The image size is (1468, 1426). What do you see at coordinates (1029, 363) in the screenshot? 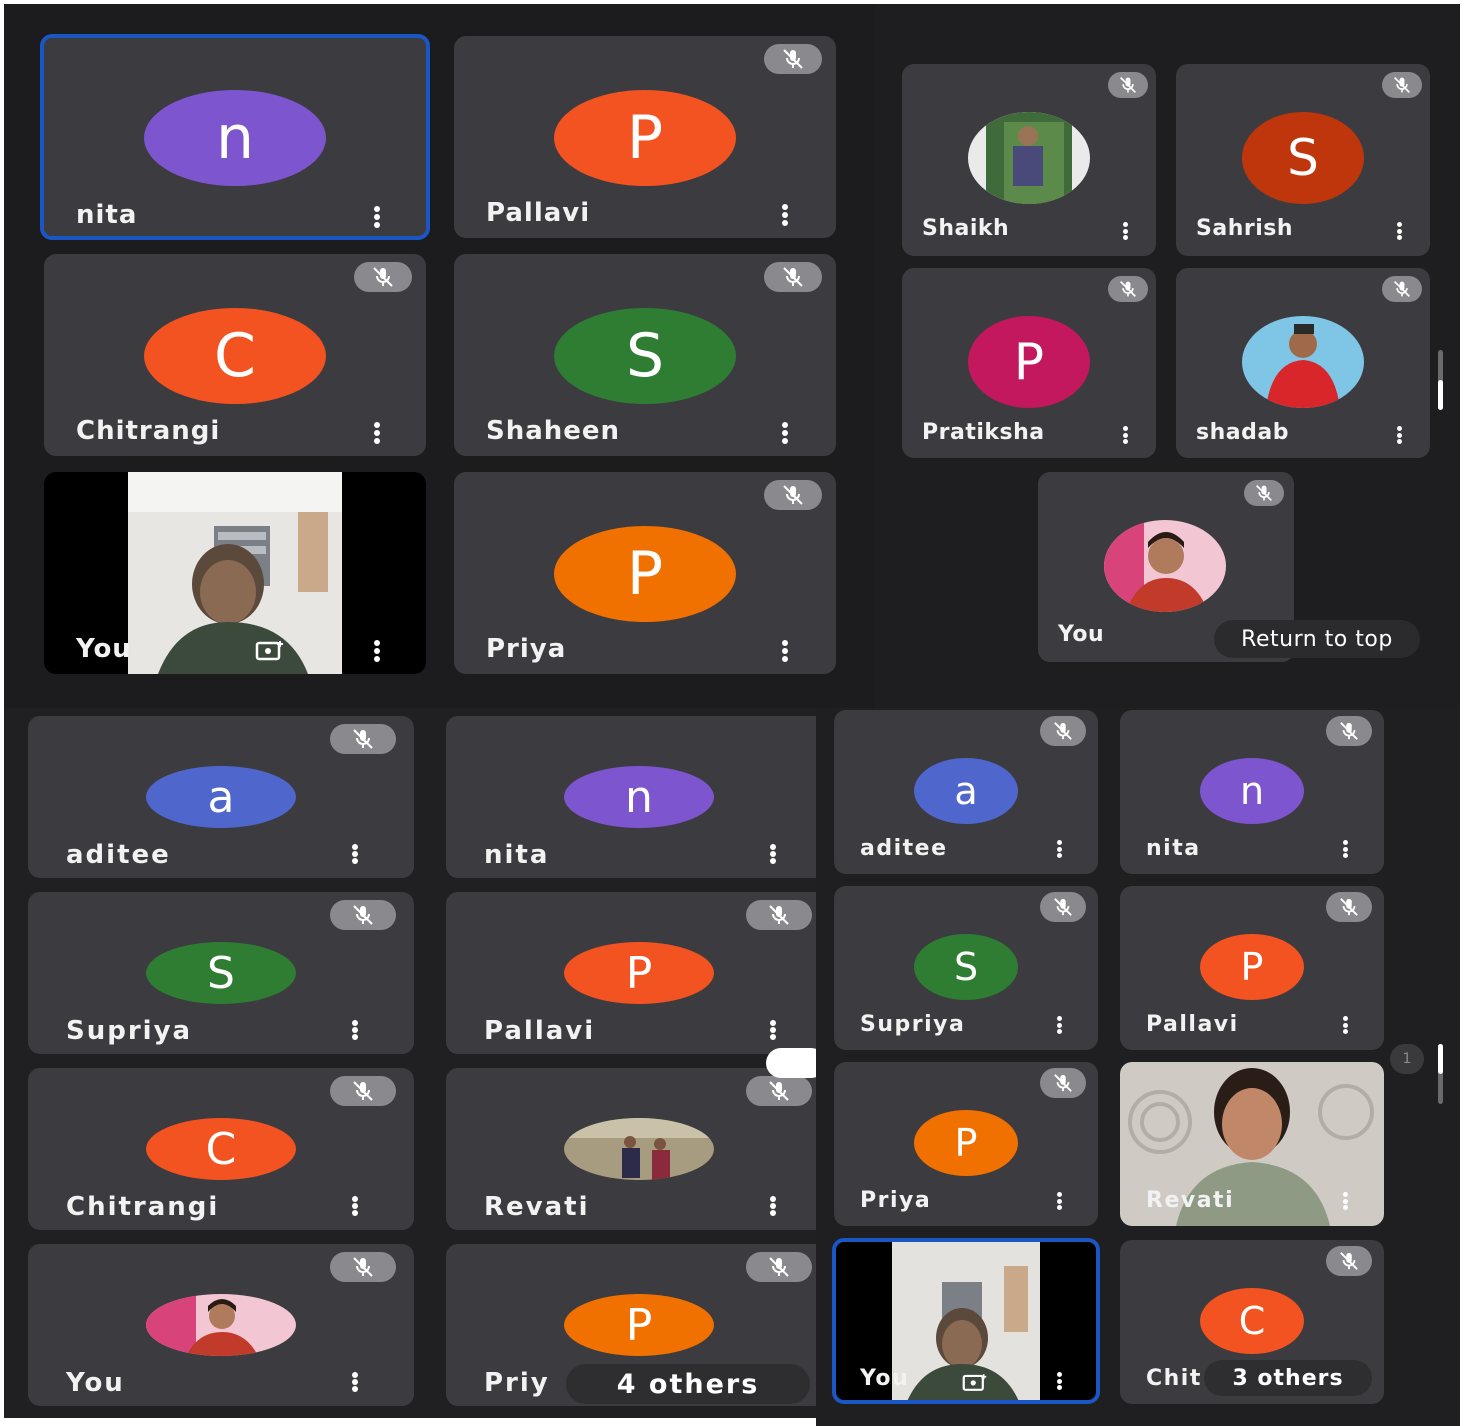
I see `participant-tile-pratiksha: P Pratiksha` at bounding box center [1029, 363].